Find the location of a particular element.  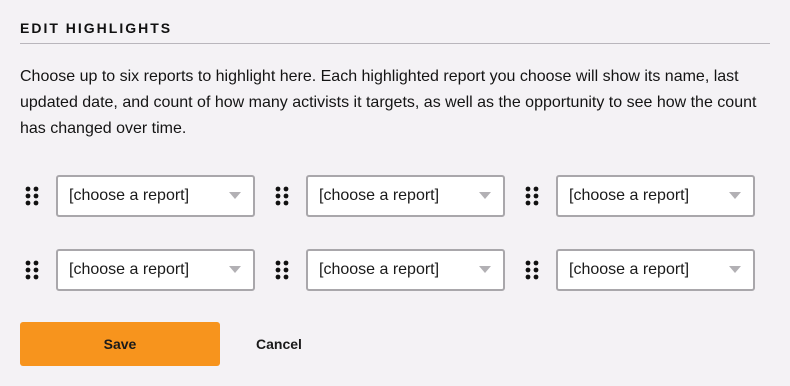

highlight-slot-4: [choose a report] is located at coordinates (145, 270).